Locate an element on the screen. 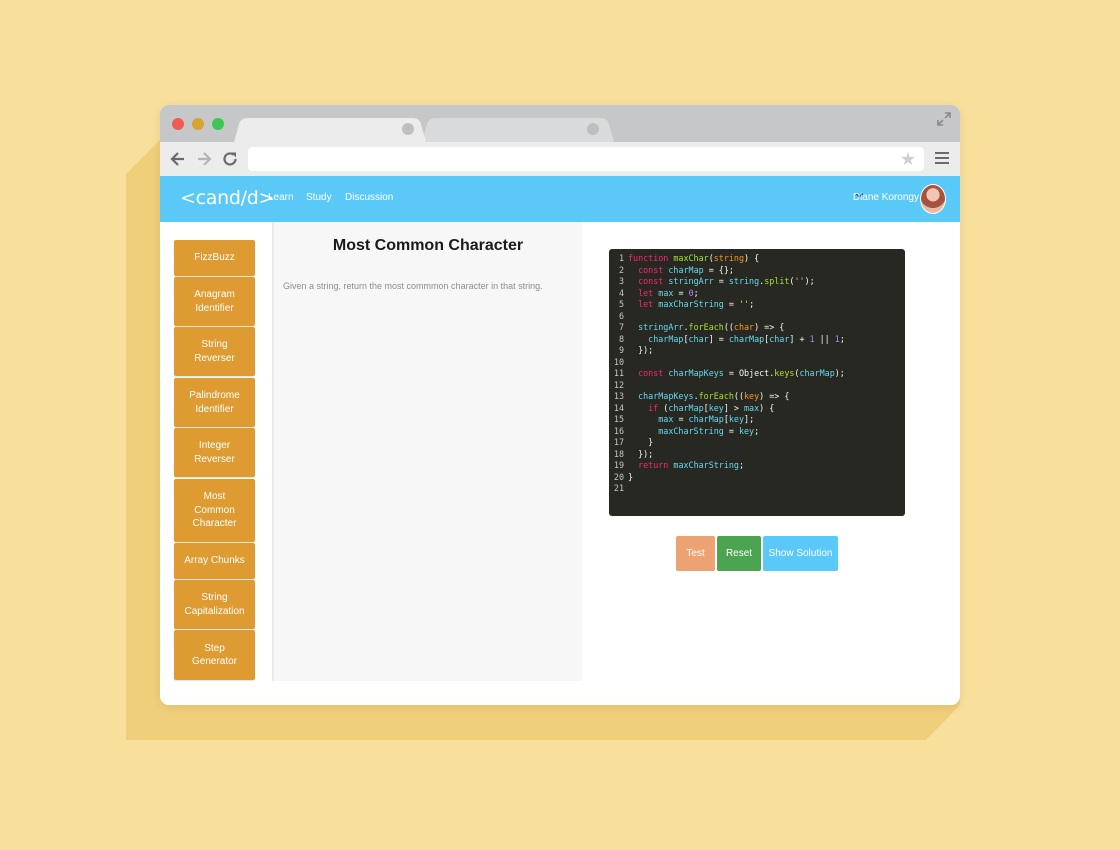 The height and width of the screenshot is (850, 1120). code-text: function maxChar(string) { is located at coordinates (694, 258).